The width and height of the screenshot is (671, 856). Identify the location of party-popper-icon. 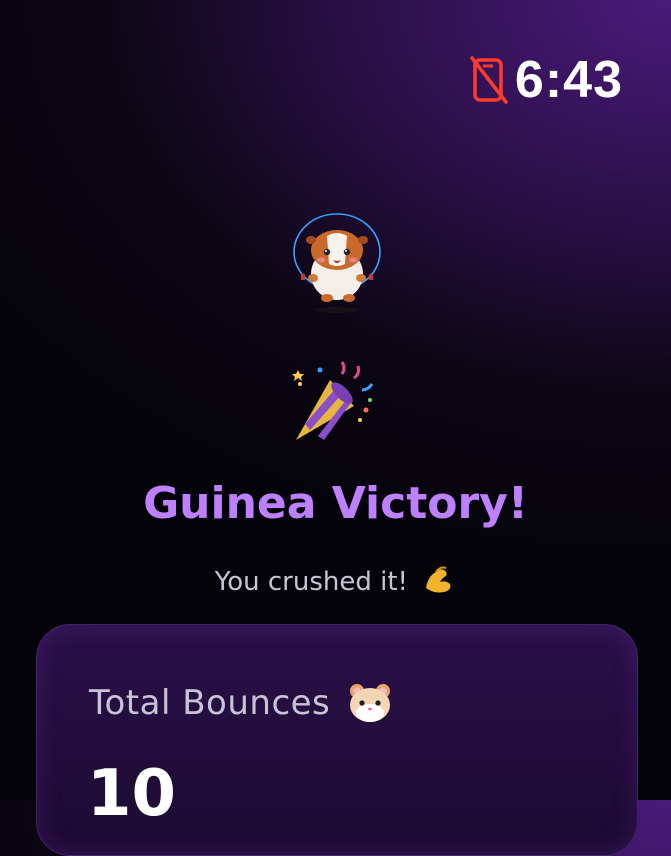
(333, 400).